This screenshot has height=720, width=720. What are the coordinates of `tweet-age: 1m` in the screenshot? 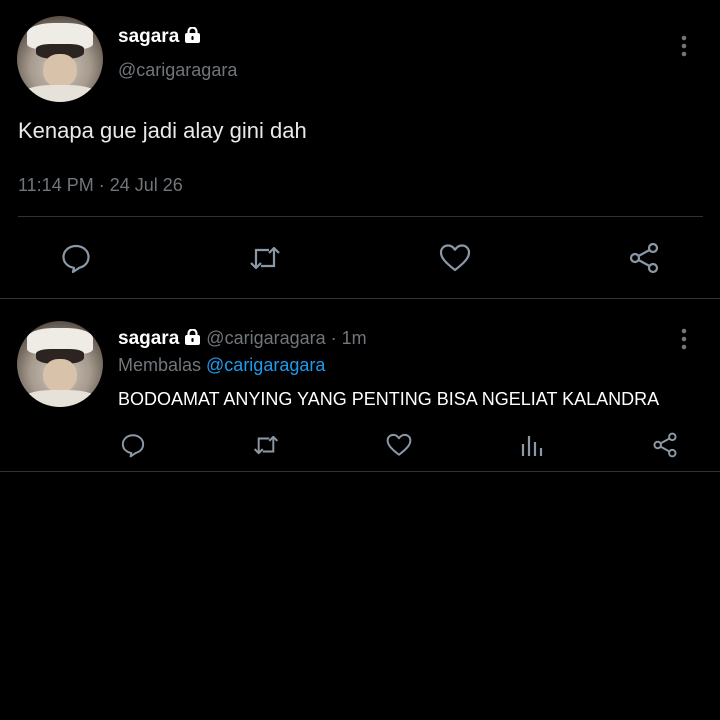 It's located at (354, 338).